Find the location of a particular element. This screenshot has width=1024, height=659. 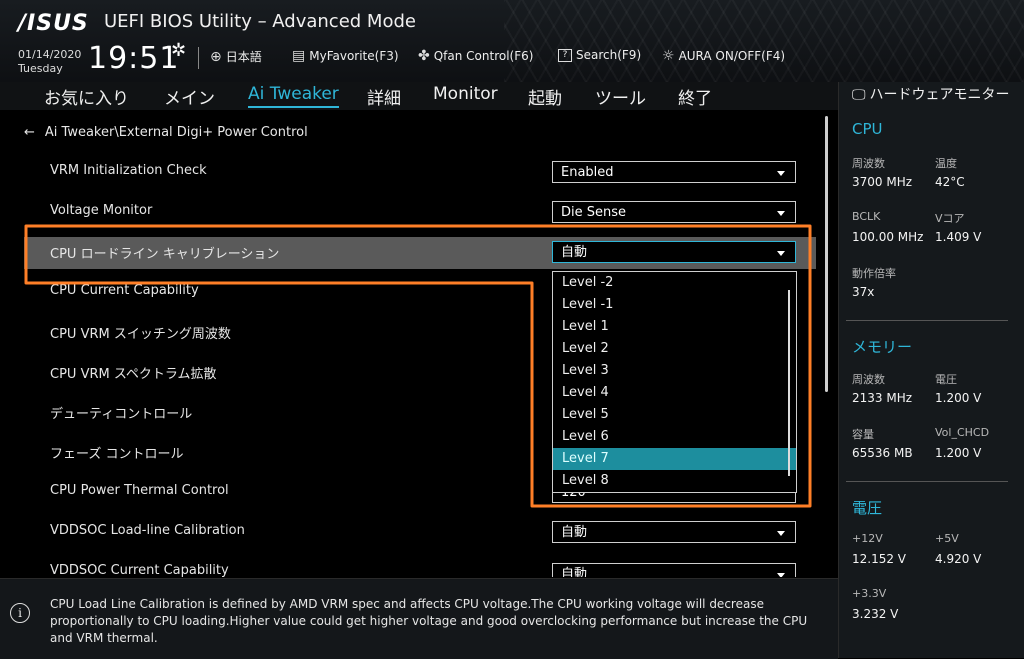

memory-heading: メモリー is located at coordinates (882, 347).